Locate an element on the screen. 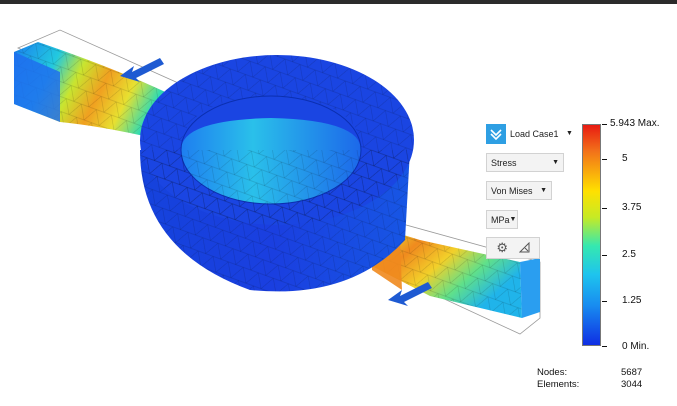  legend-tick-label: 2.5 is located at coordinates (629, 254).